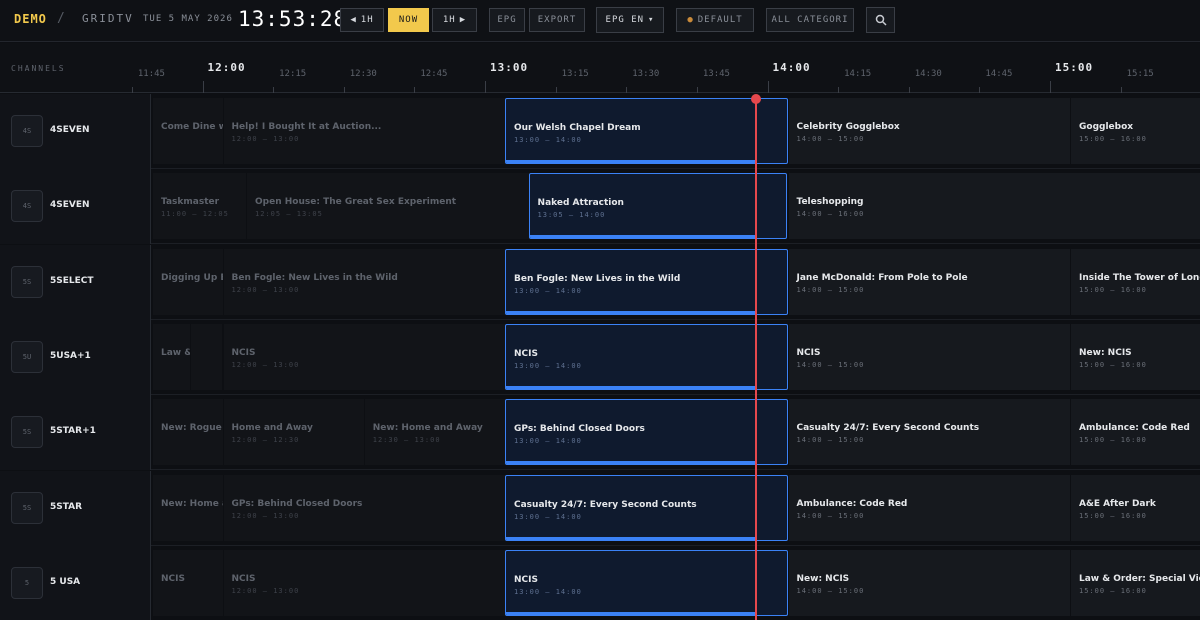 This screenshot has height=620, width=1200. Describe the element at coordinates (928, 356) in the screenshot. I see `program-block: NCIS 14:00 — 15:00` at that location.